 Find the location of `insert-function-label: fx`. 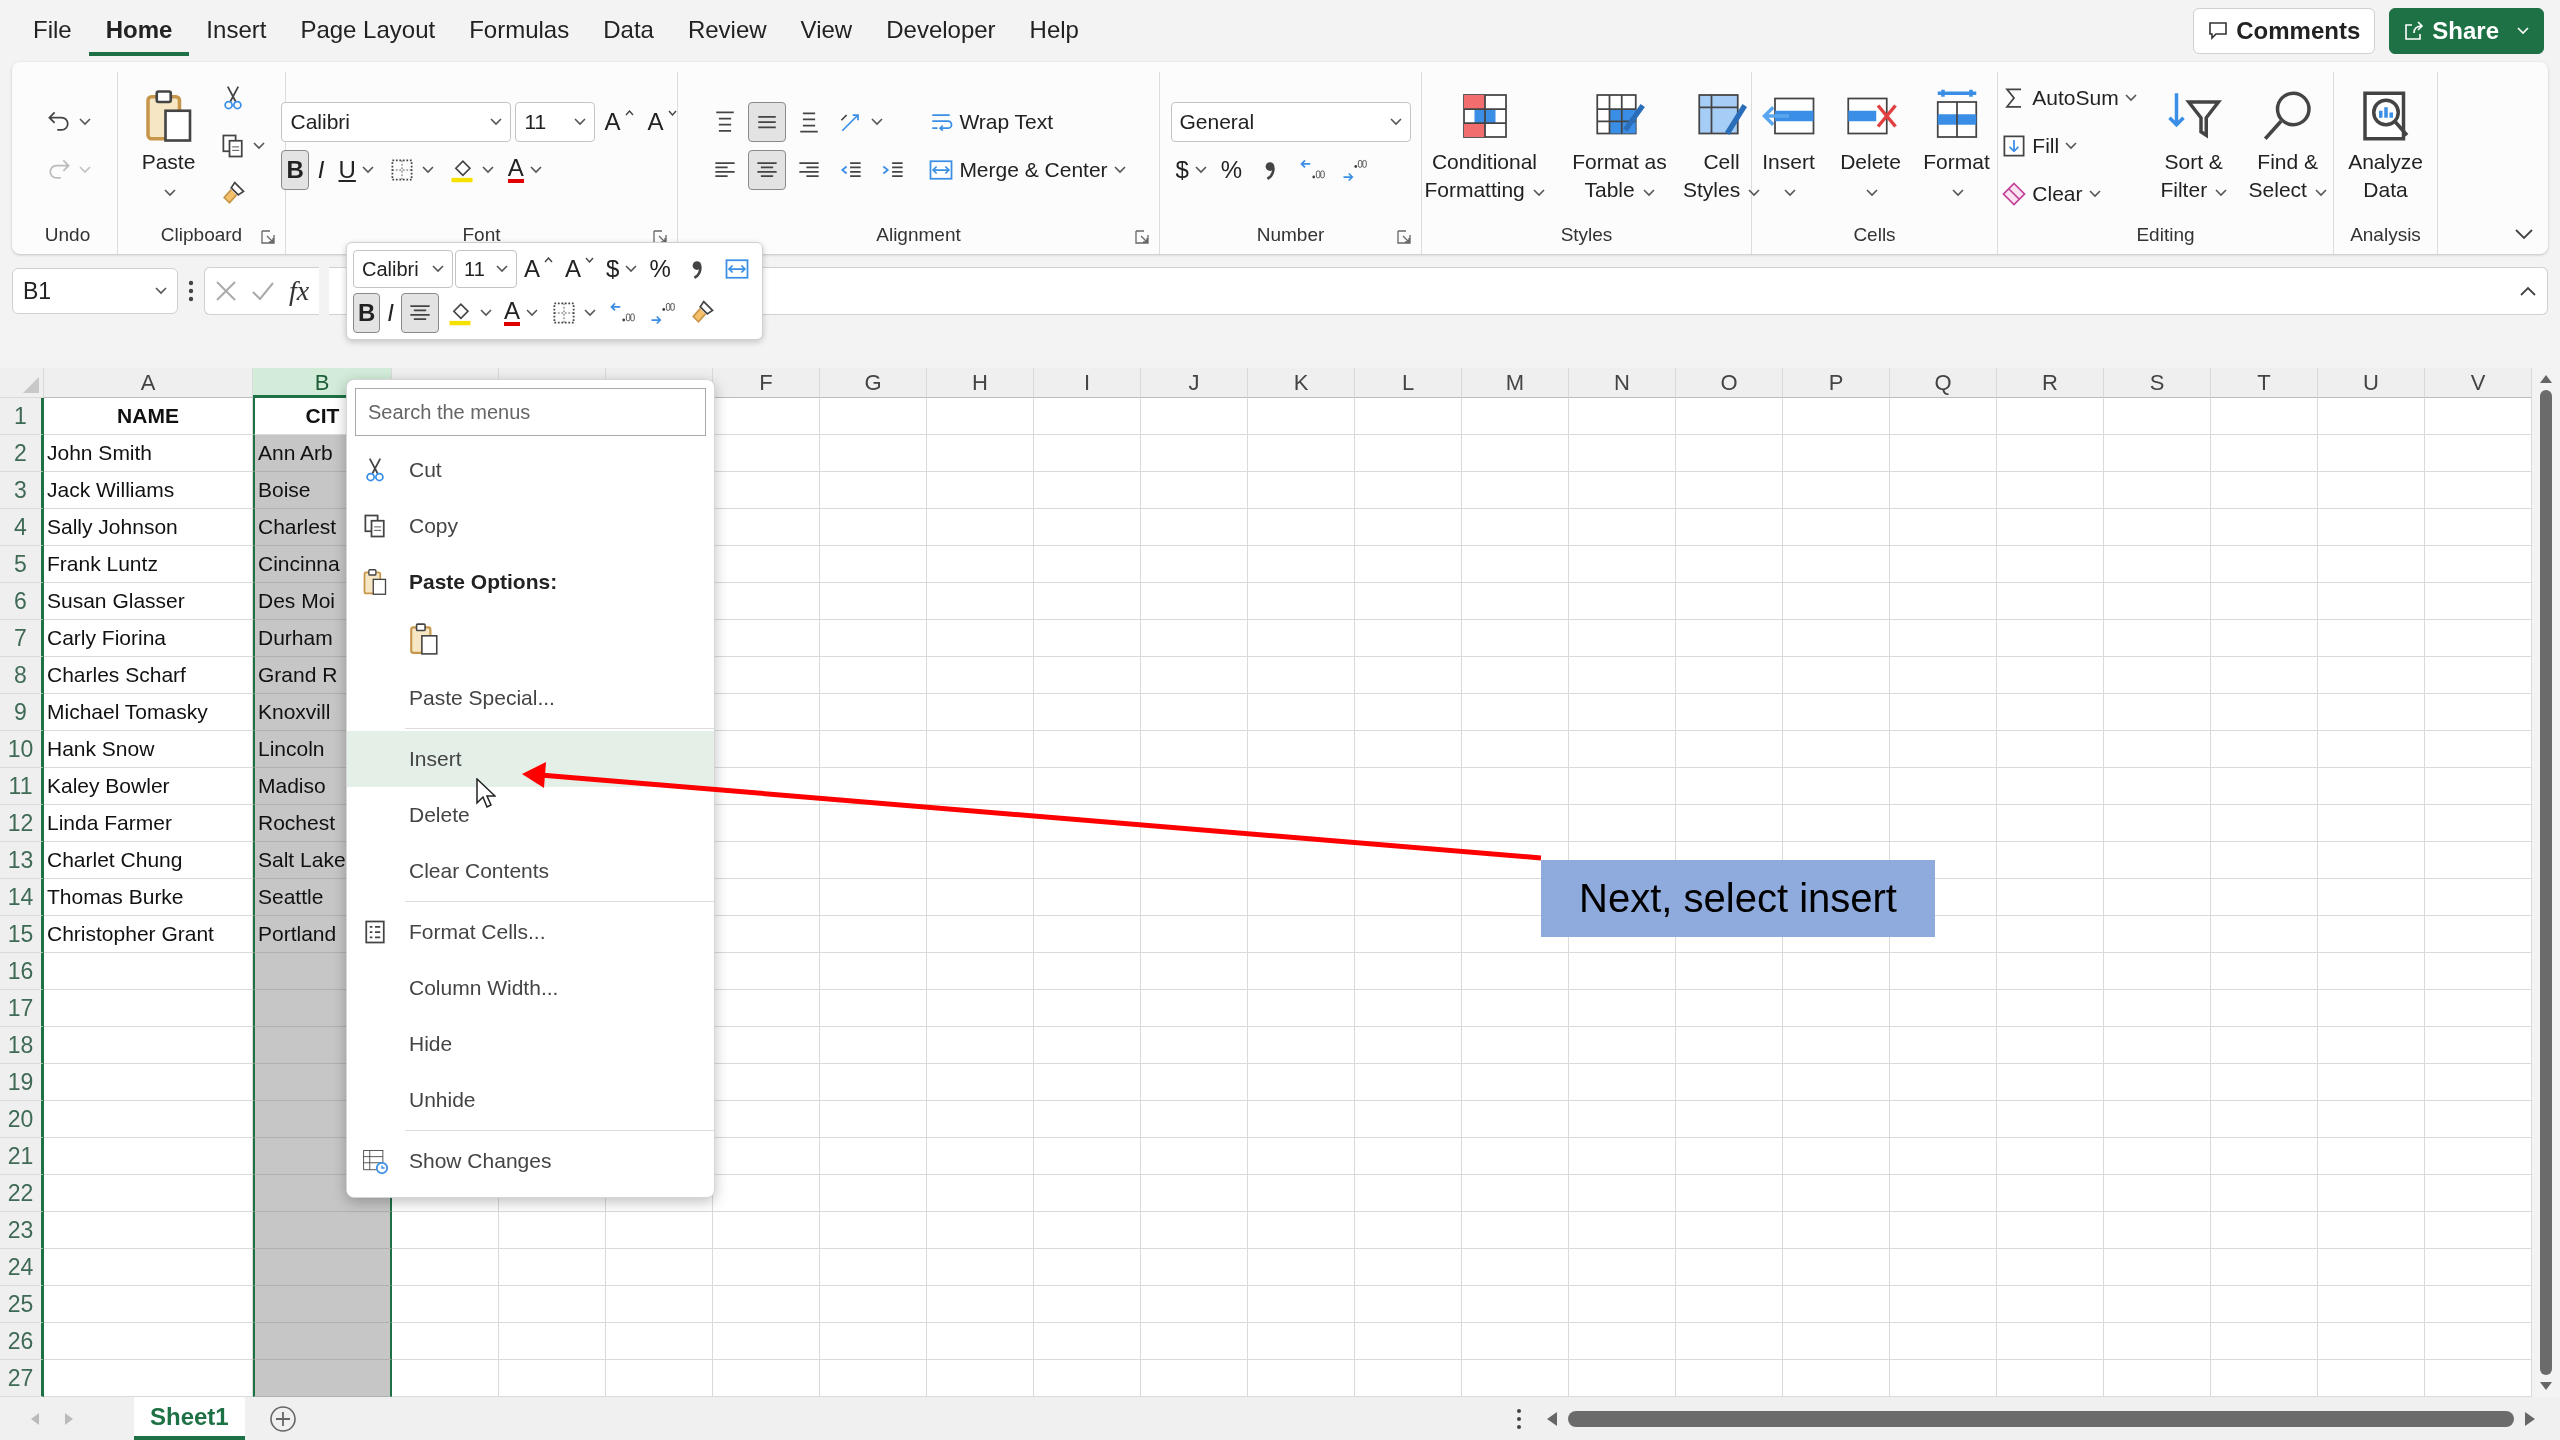

insert-function-label: fx is located at coordinates (299, 291).